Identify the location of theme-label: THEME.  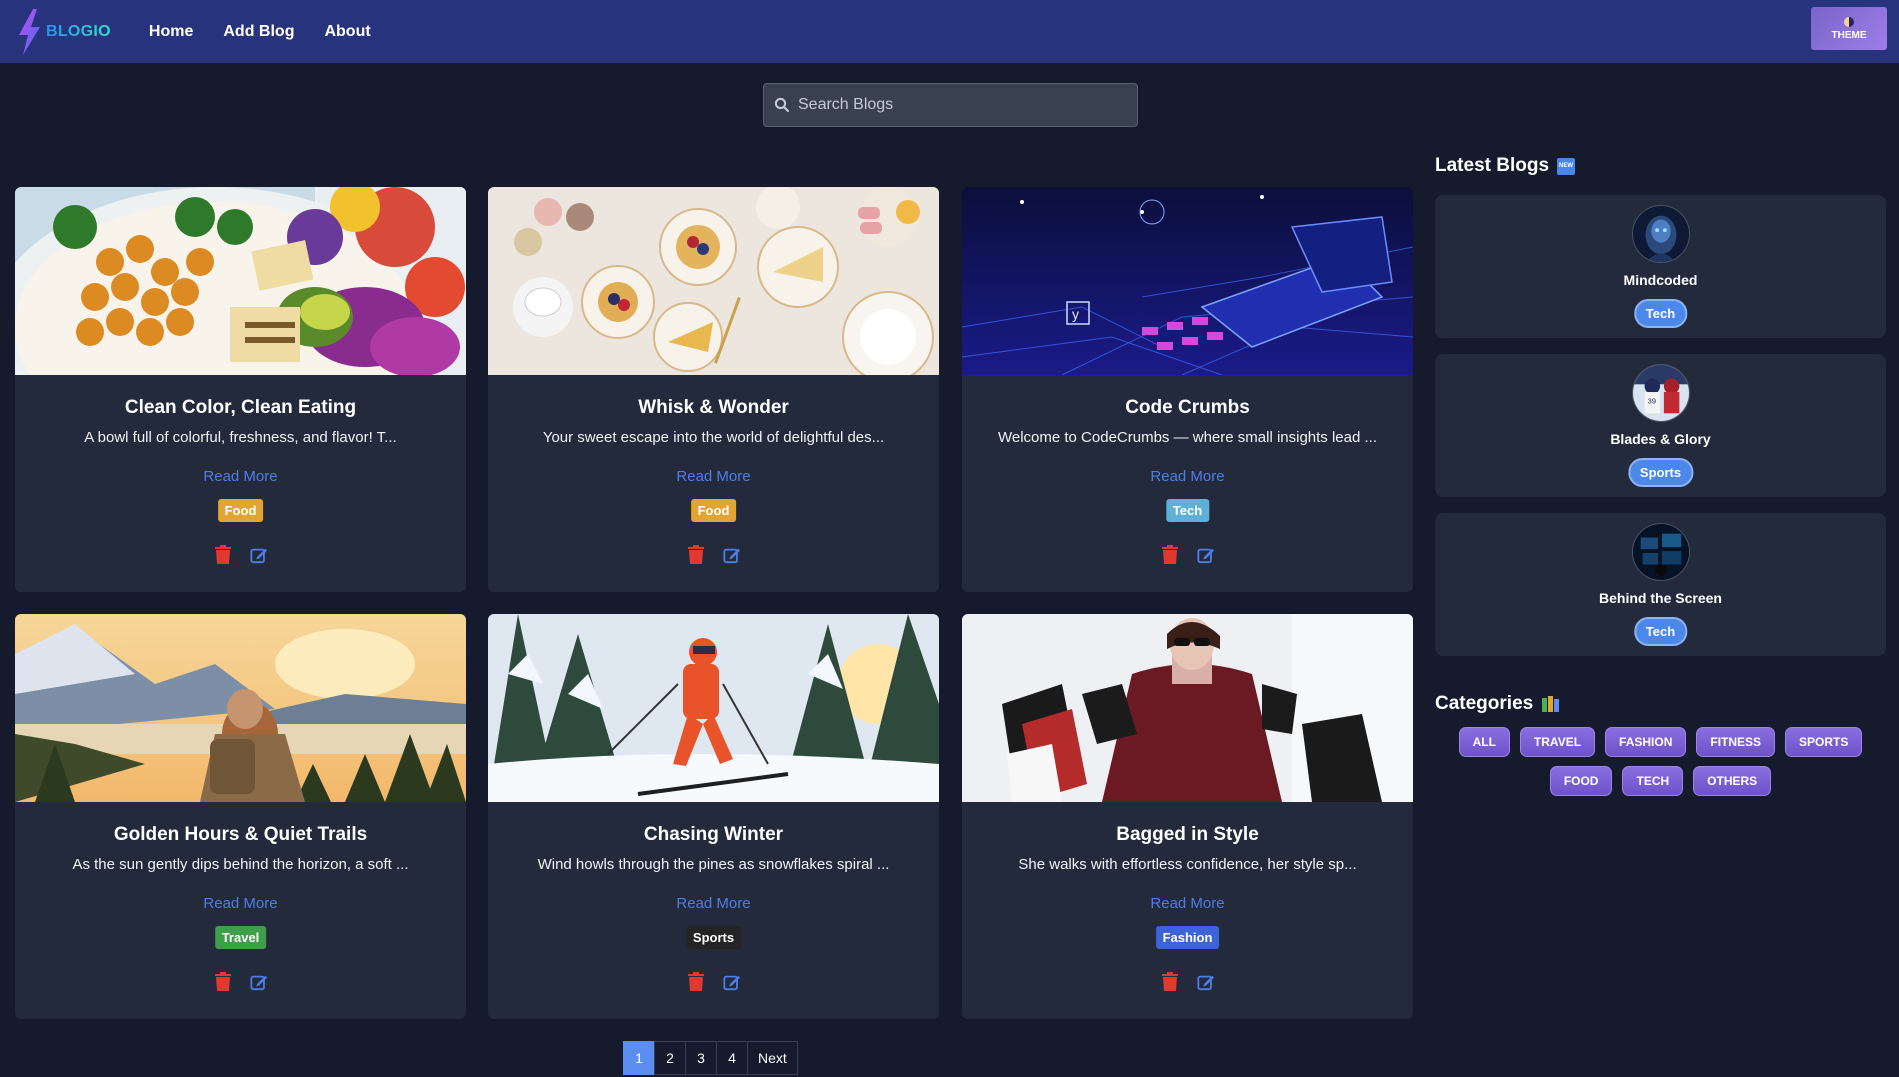
(1849, 35).